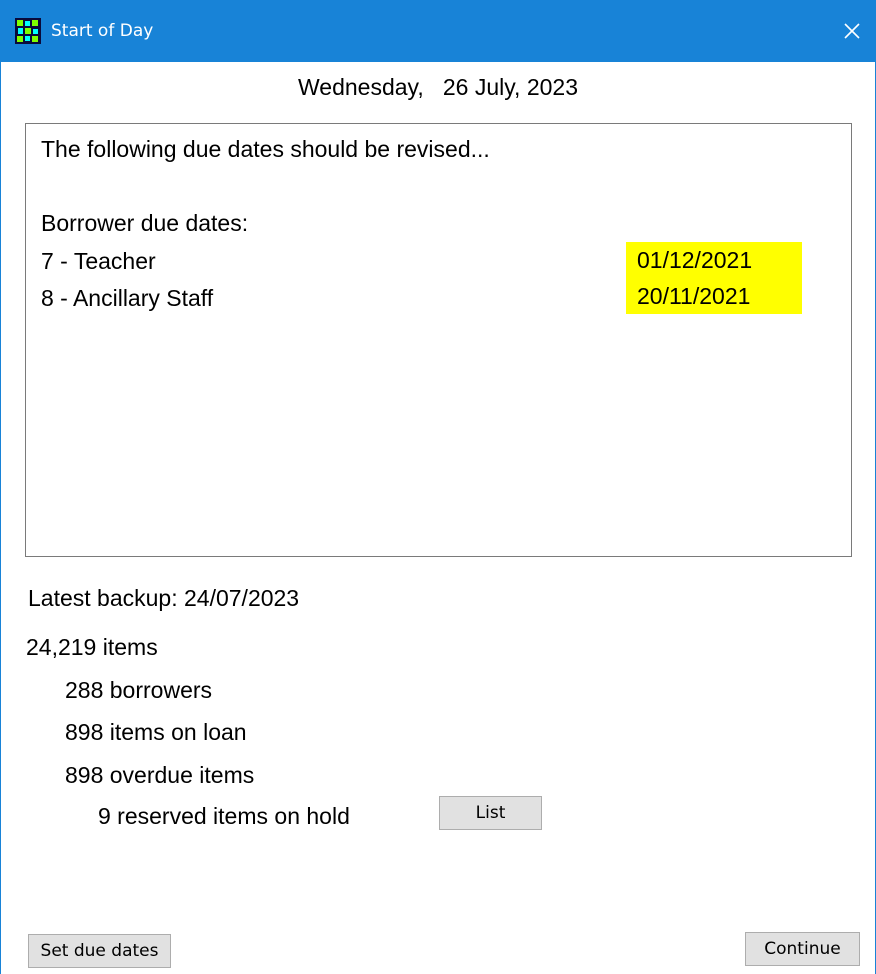 This screenshot has height=974, width=876. What do you see at coordinates (490, 813) in the screenshot?
I see `list-button: List` at bounding box center [490, 813].